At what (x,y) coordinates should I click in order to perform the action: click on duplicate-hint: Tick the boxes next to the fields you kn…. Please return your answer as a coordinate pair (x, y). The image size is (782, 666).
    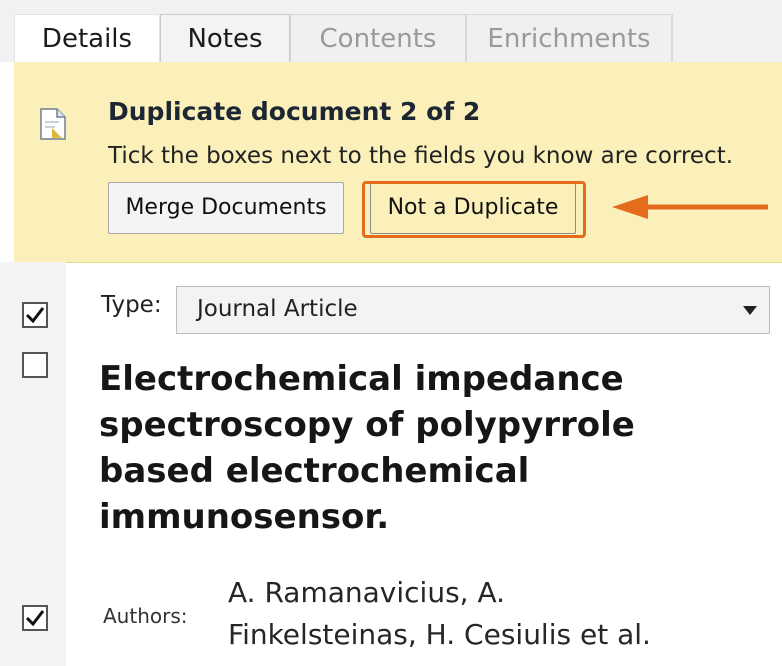
    Looking at the image, I should click on (421, 156).